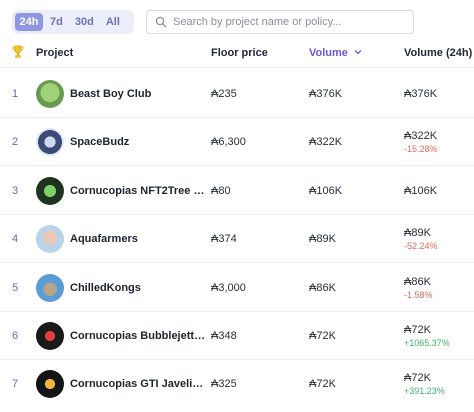  Describe the element at coordinates (15, 336) in the screenshot. I see `rank-number: 6` at that location.